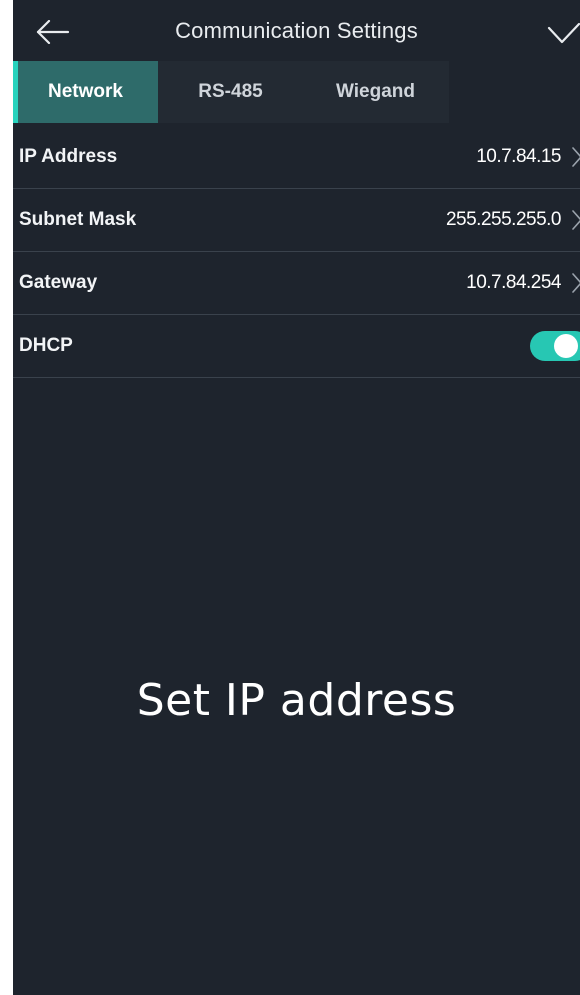 The width and height of the screenshot is (580, 995). Describe the element at coordinates (518, 156) in the screenshot. I see `ip-address-value: 10.7.84.15` at that location.